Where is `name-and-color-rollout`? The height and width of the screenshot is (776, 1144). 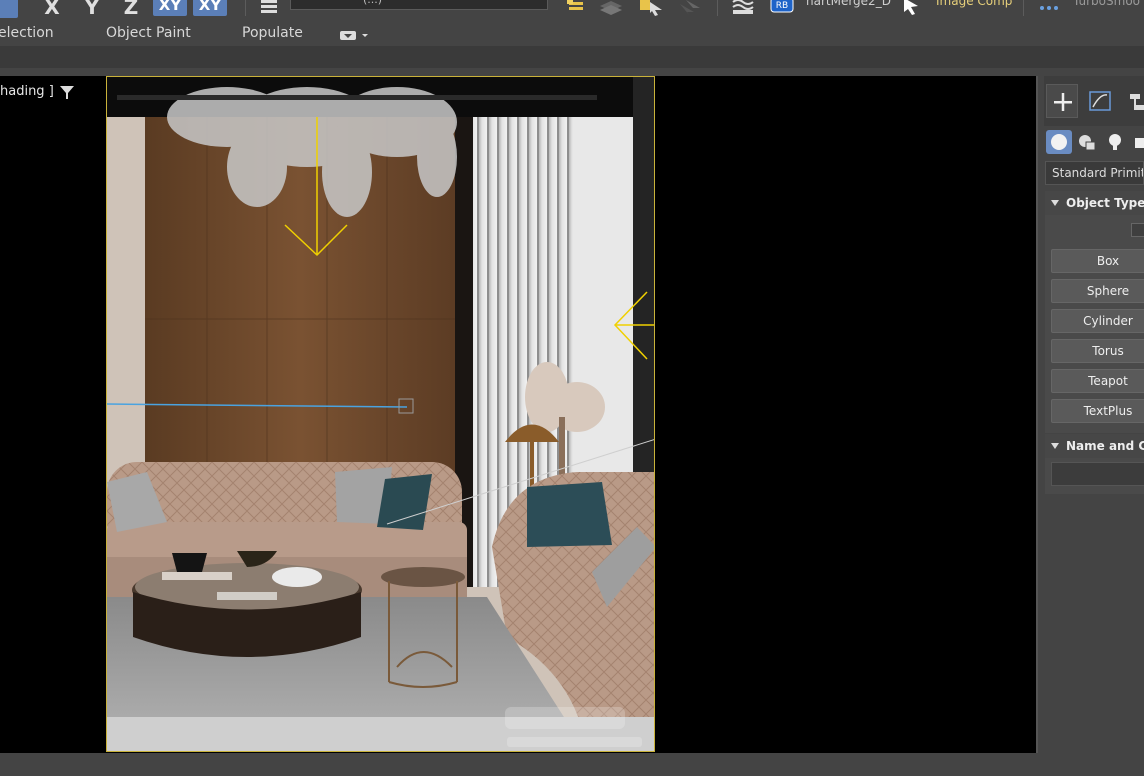 name-and-color-rollout is located at coordinates (1094, 476).